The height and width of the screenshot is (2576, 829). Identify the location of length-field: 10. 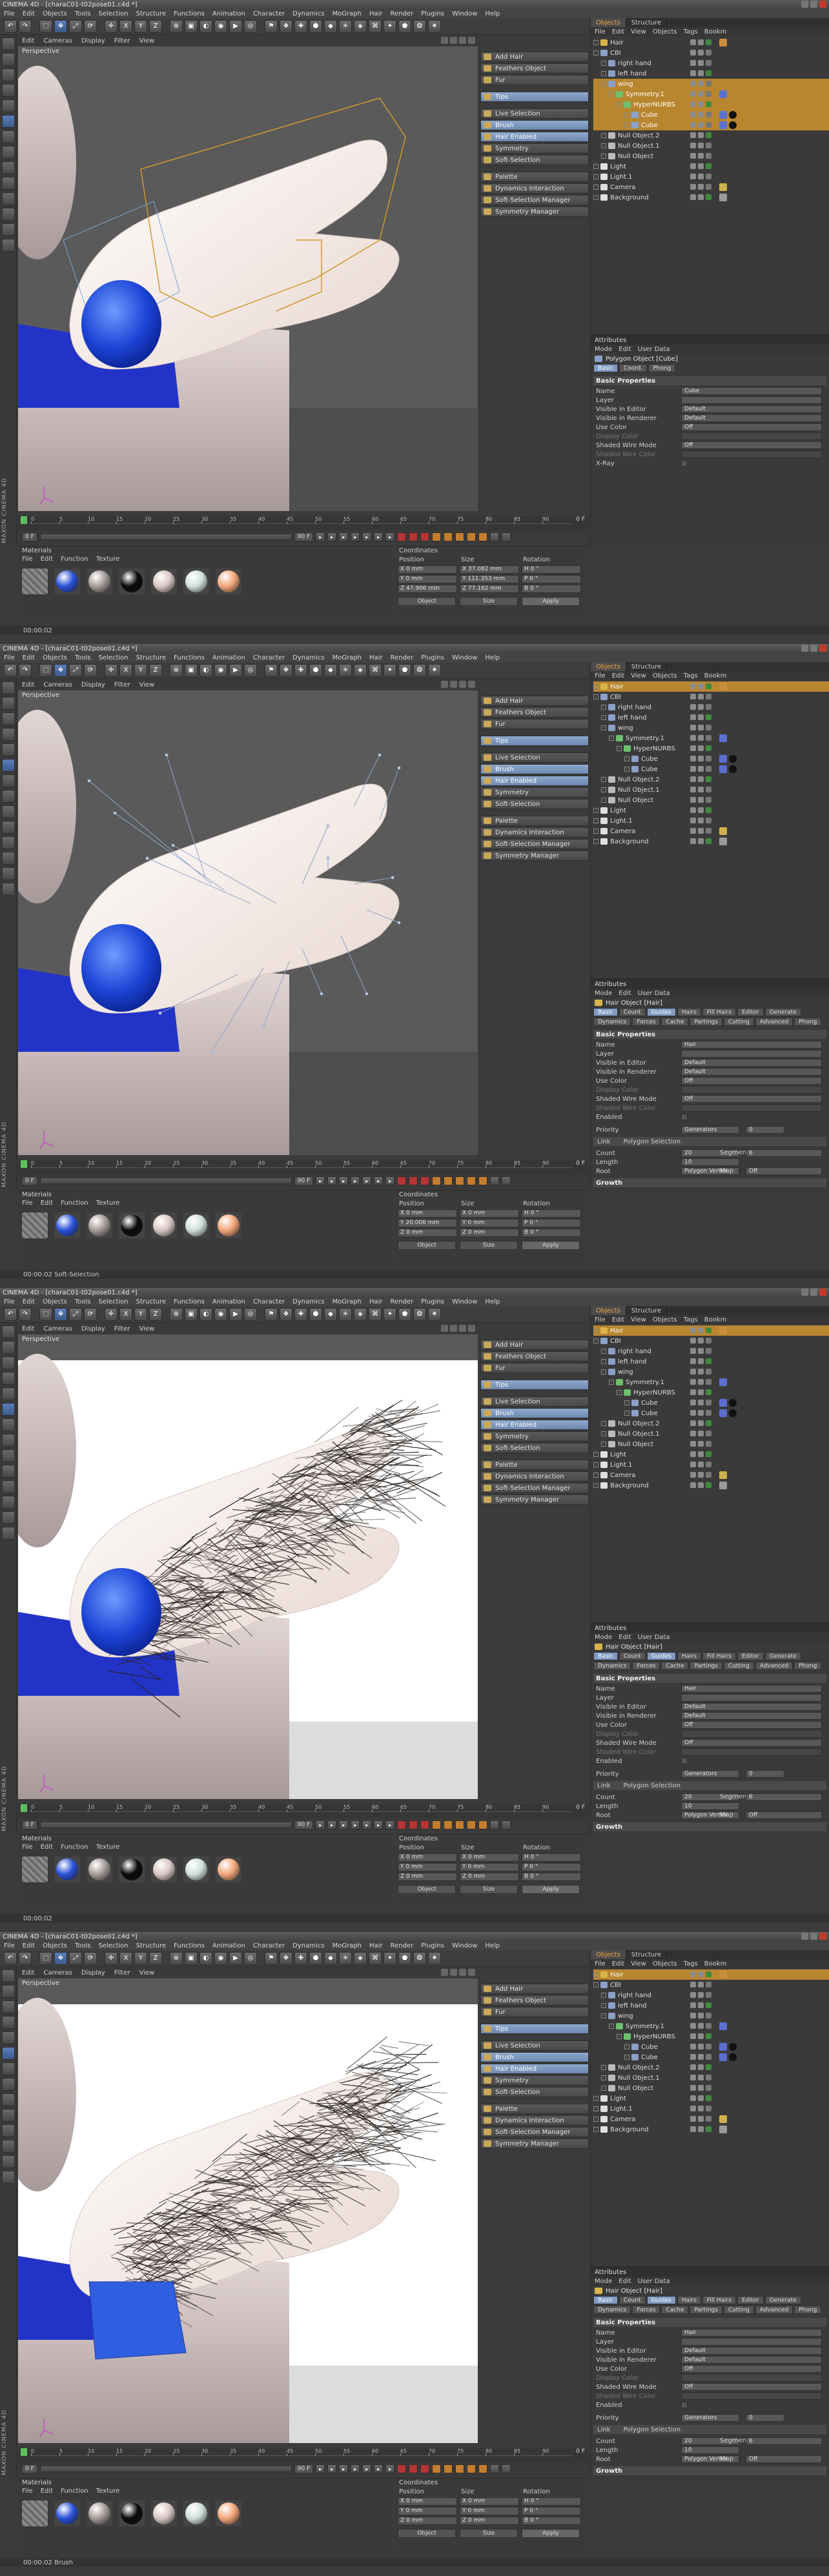
(710, 1162).